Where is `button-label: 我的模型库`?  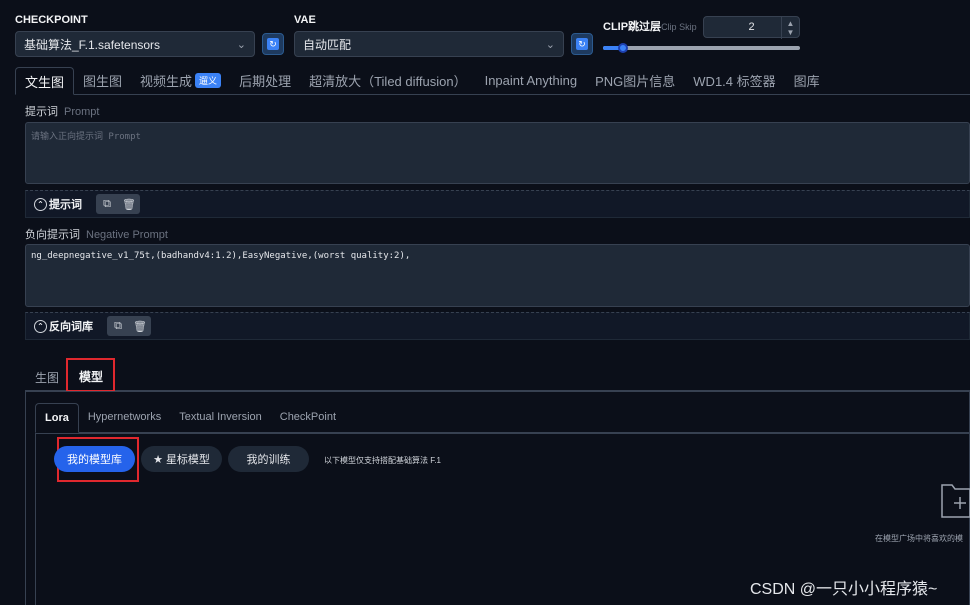 button-label: 我的模型库 is located at coordinates (94, 460).